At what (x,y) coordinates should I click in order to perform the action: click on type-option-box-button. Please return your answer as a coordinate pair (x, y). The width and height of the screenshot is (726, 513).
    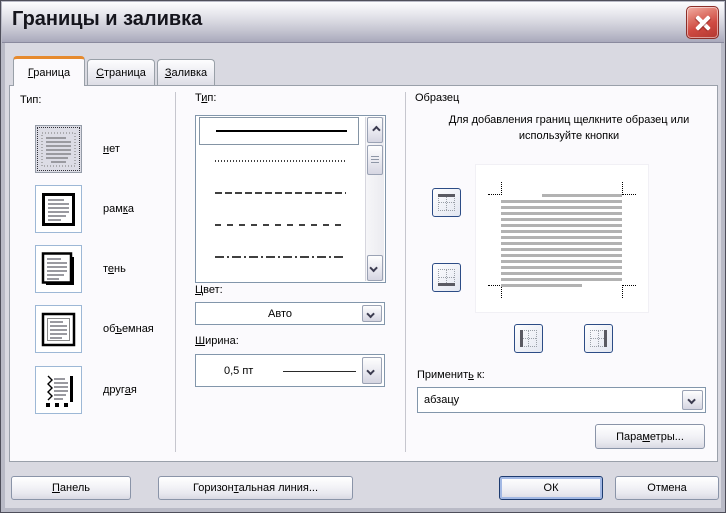
    Looking at the image, I should click on (58, 209).